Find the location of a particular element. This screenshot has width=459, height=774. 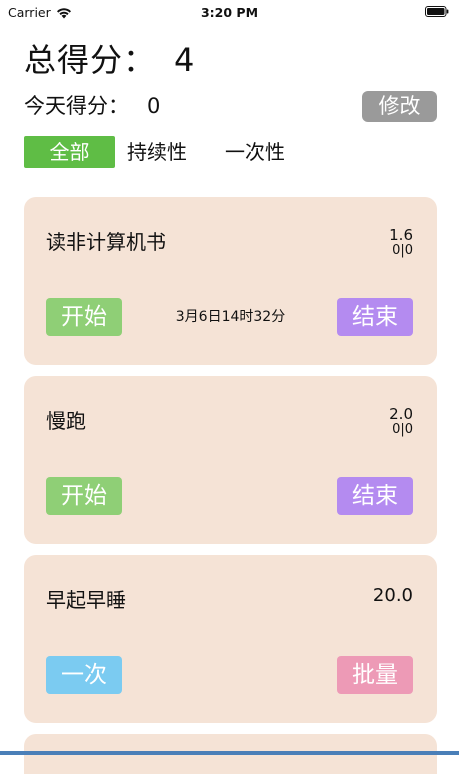

start-button: 开始 is located at coordinates (84, 496).